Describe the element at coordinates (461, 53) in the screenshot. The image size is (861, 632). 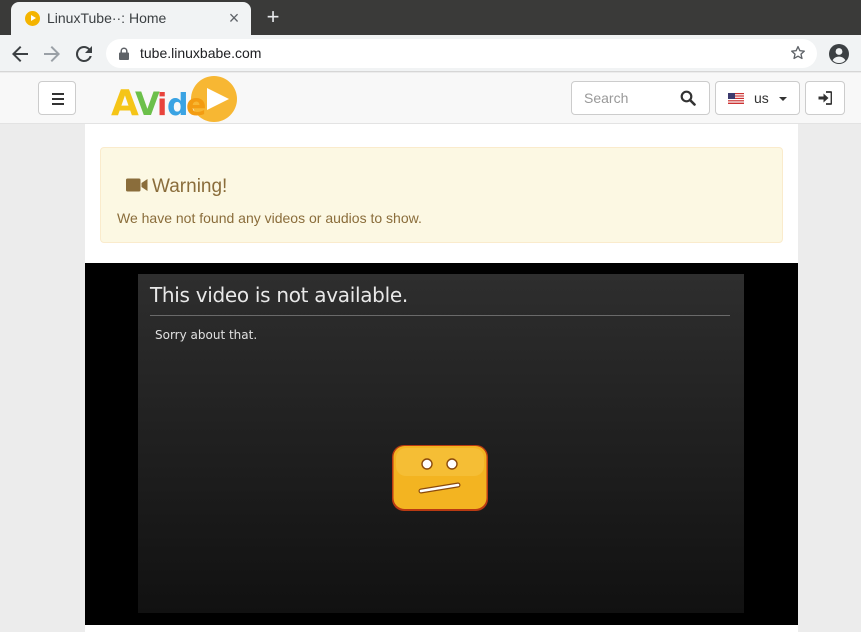
I see `address-bar: tube.linuxbabe.com` at that location.